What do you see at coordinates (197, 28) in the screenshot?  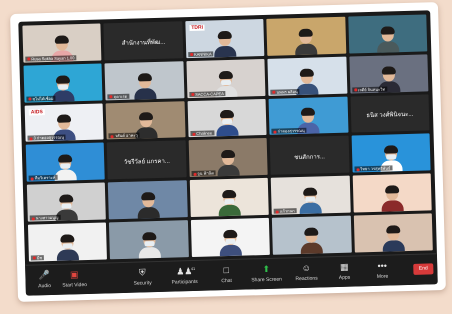 I see `background-logo: TDRI` at bounding box center [197, 28].